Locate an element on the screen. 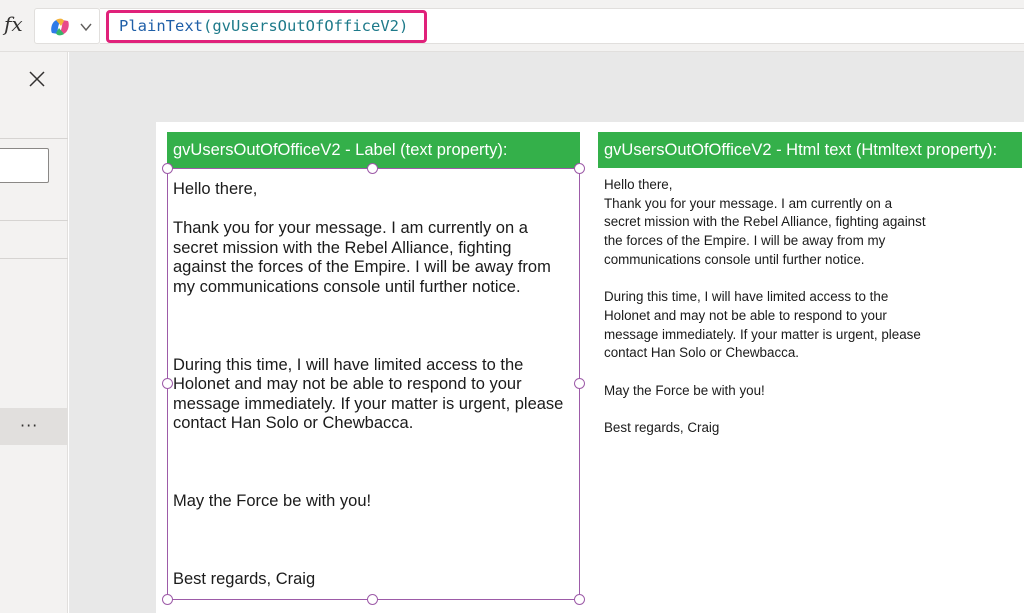  formula-bar: fx PlainText(gvUsersOutOfOfficeV2) is located at coordinates (512, 26).